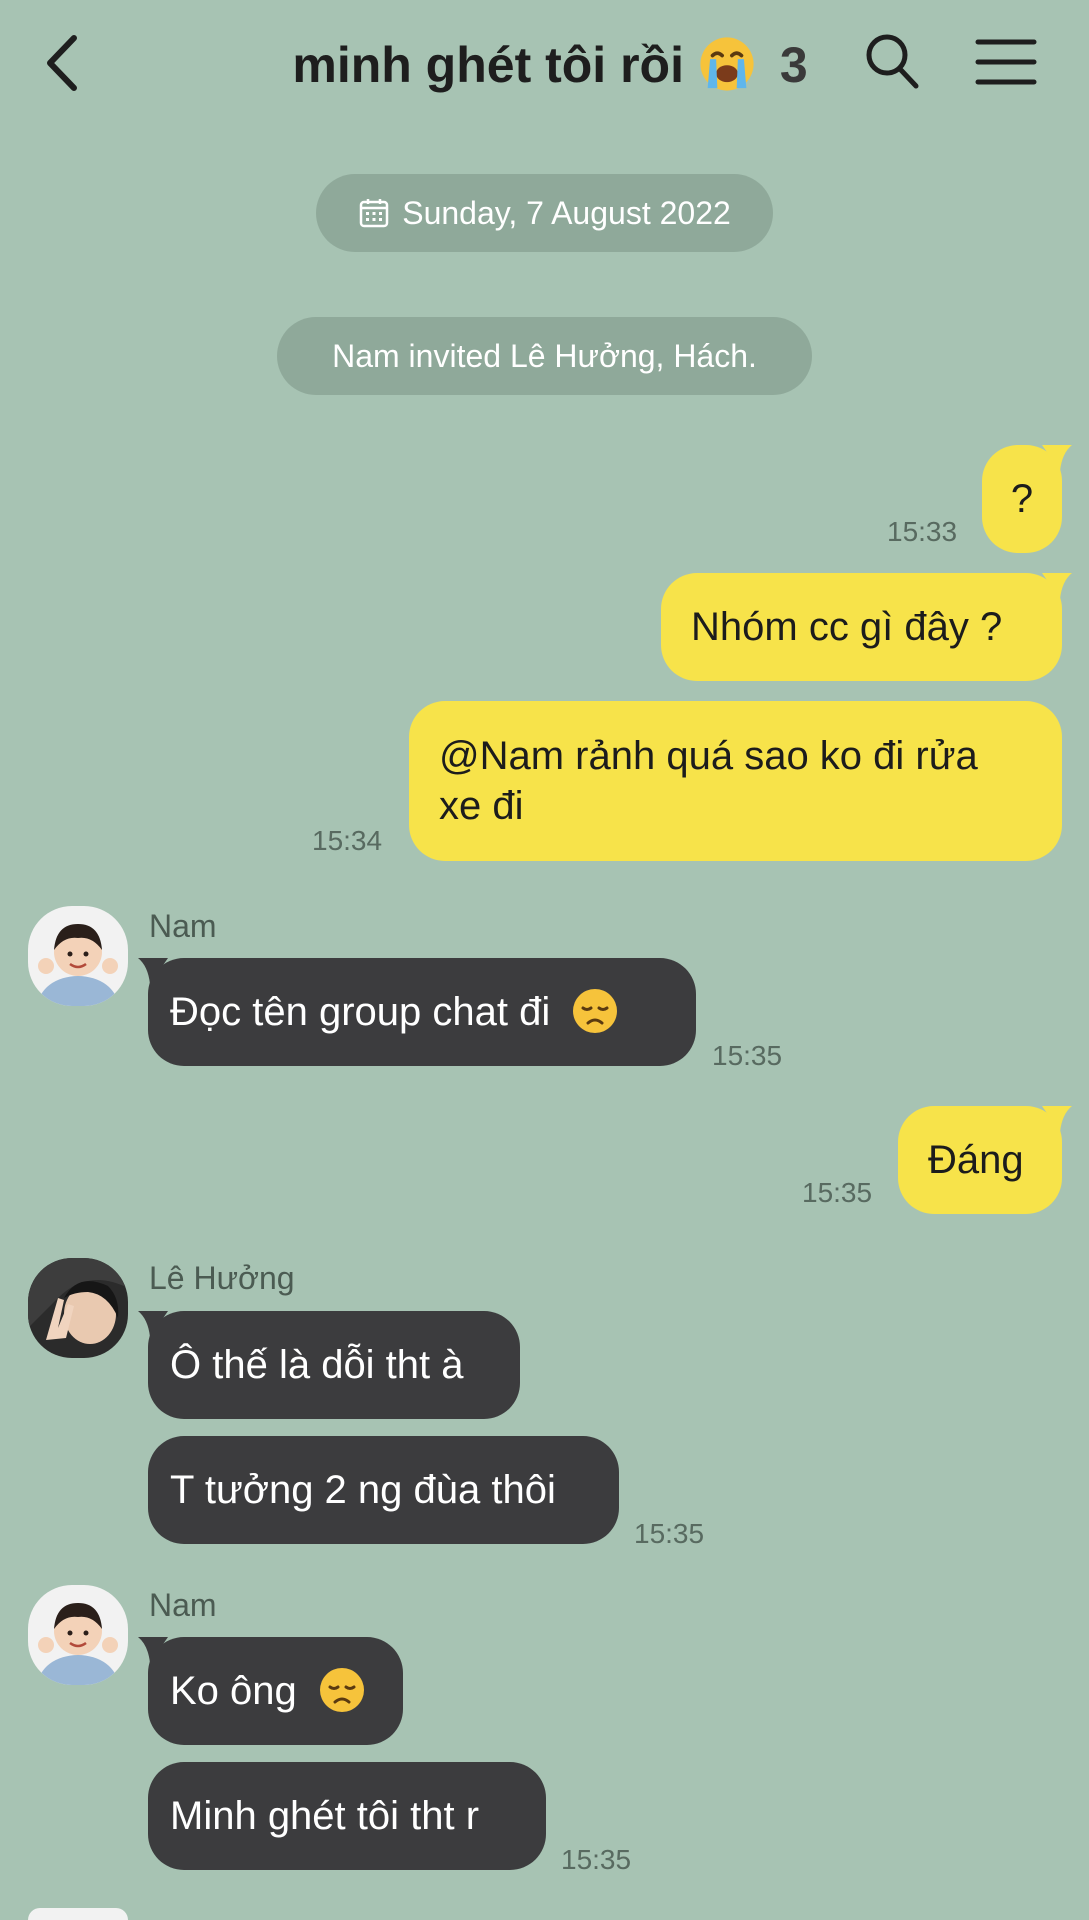 The height and width of the screenshot is (1920, 1089). I want to click on hamburger-menu-icon, so click(1006, 62).